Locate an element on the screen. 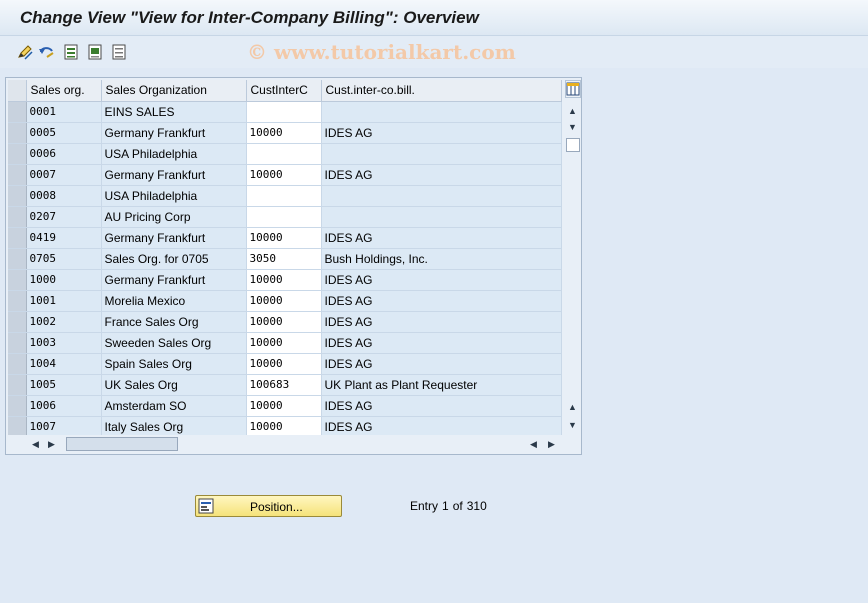  horizontal-scrollbar: ◀ ▶ ◀ ▶ is located at coordinates (294, 444).